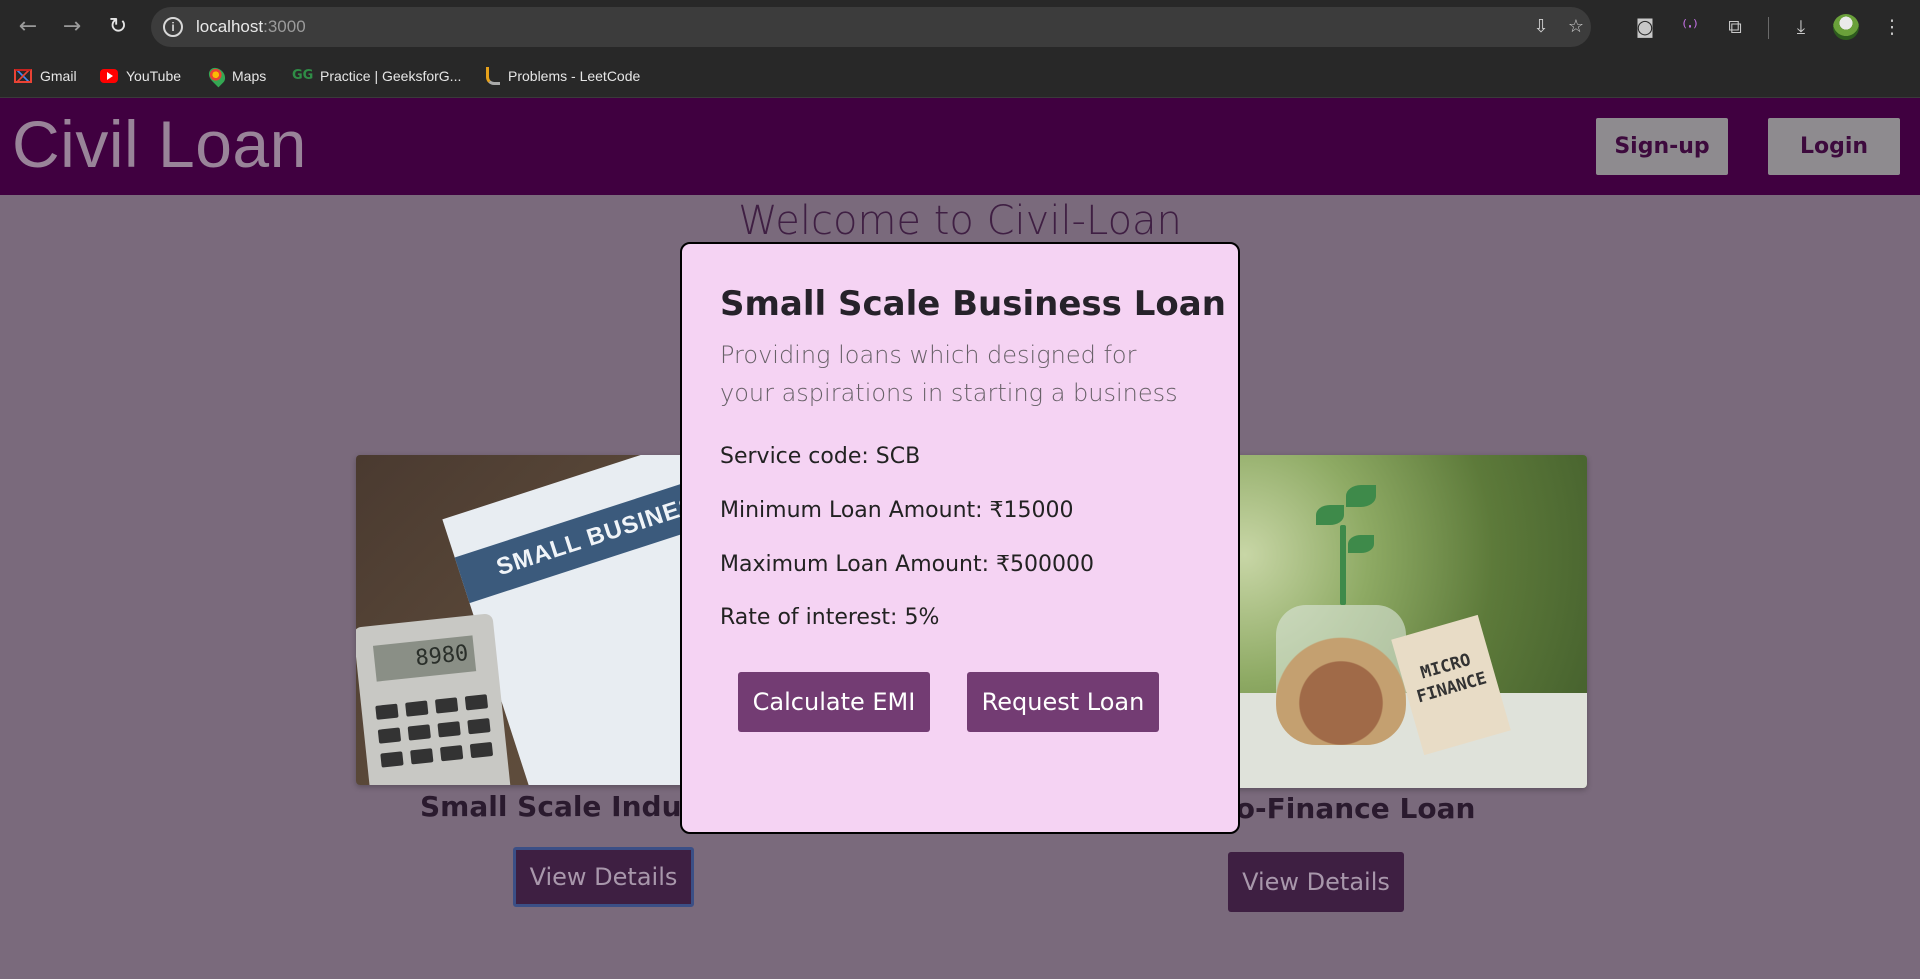 Image resolution: width=1920 pixels, height=979 pixels. Describe the element at coordinates (1834, 146) in the screenshot. I see `login-button: Login` at that location.